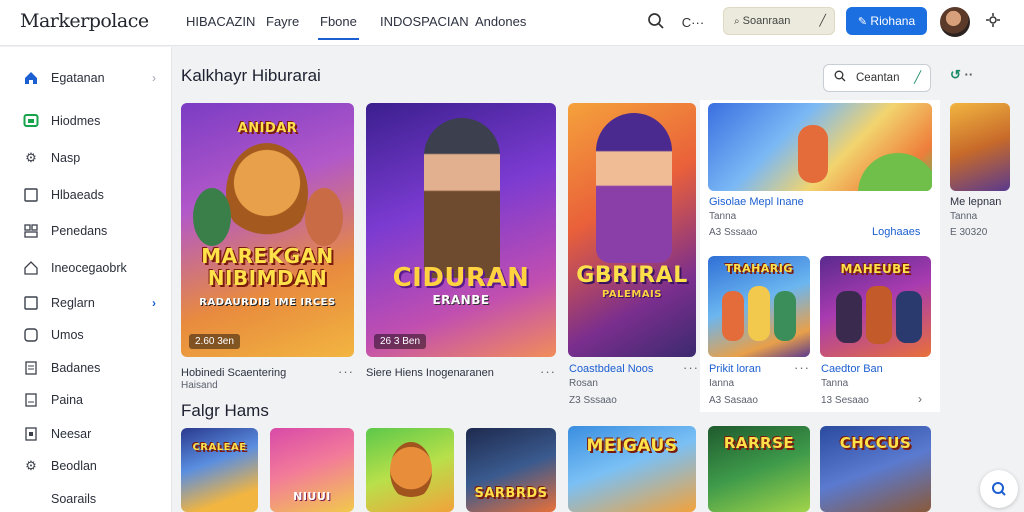 The height and width of the screenshot is (512, 1024). Describe the element at coordinates (76, 368) in the screenshot. I see `sidebar-item-label: Badanes` at that location.